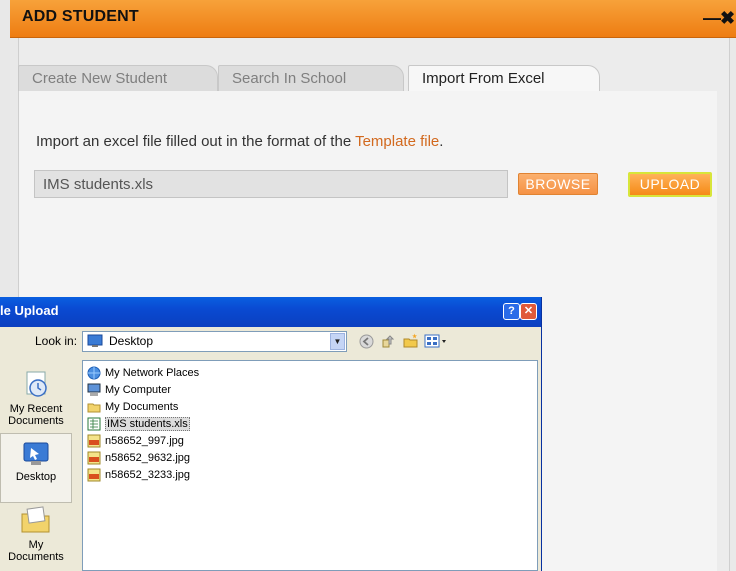  I want to click on file-path-field: IMS students.xls, so click(271, 184).